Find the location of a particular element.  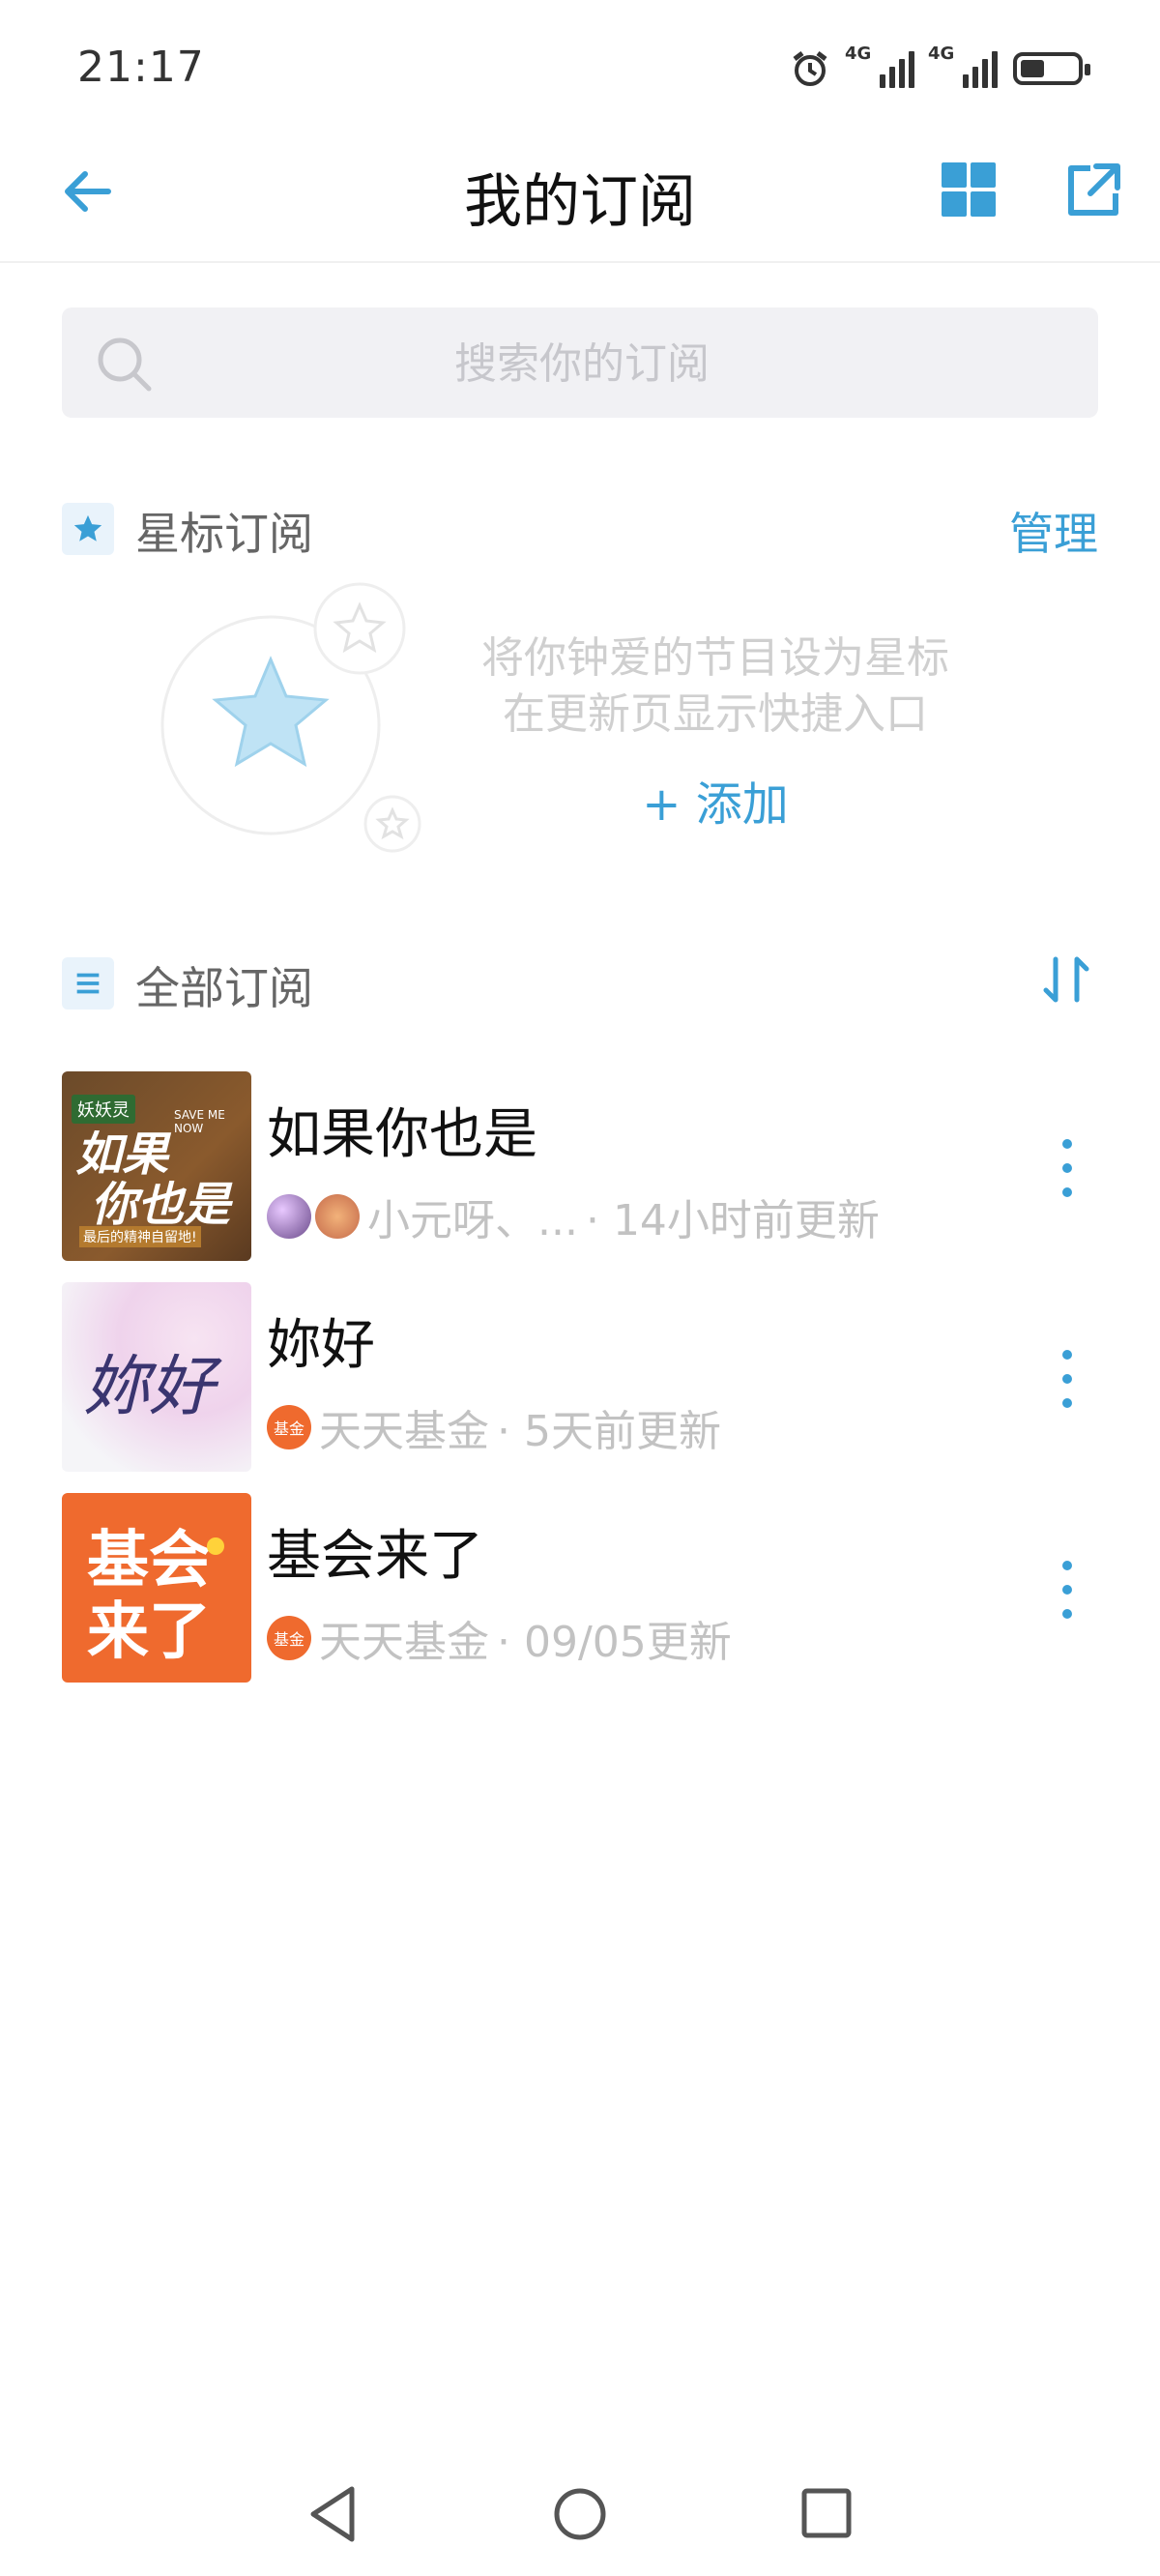

search-bar is located at coordinates (582, 363).